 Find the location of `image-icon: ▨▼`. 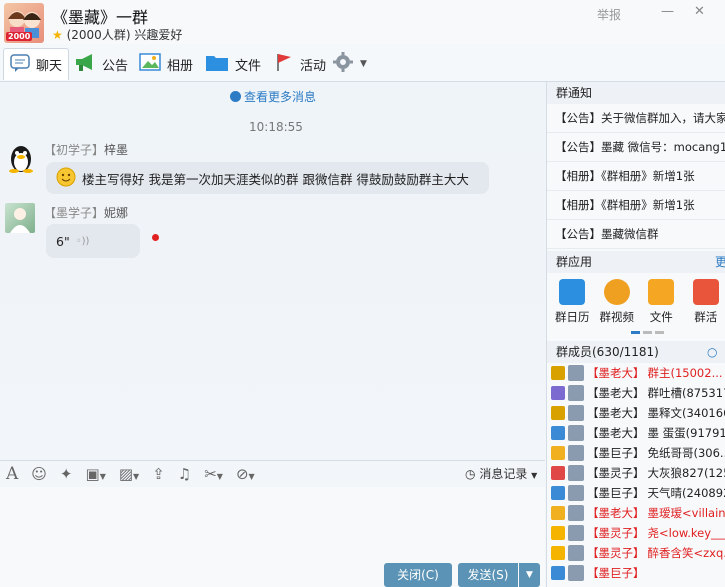

image-icon: ▨▼ is located at coordinates (129, 474).